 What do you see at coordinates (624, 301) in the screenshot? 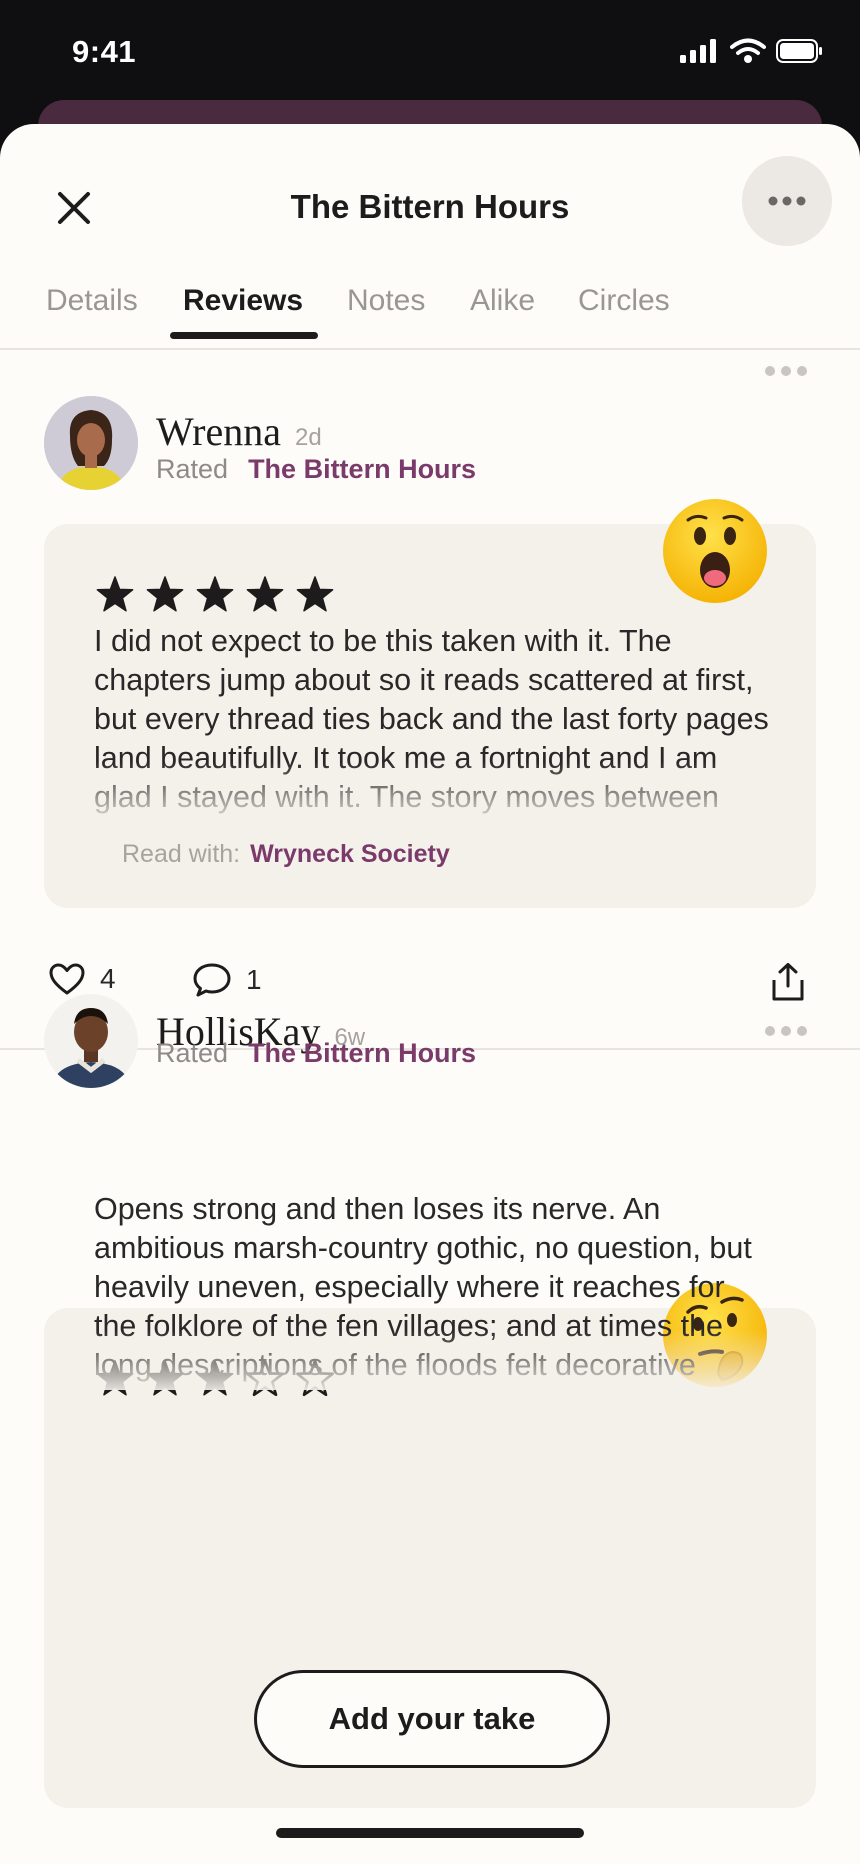
I see `tab-circles: Circles` at bounding box center [624, 301].